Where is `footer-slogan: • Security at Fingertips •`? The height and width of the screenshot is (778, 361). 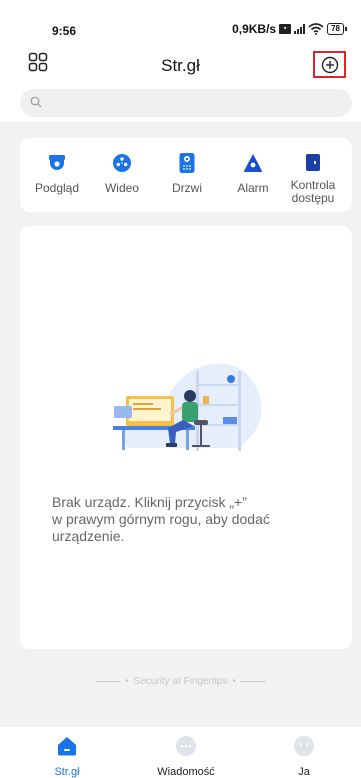 footer-slogan: • Security at Fingertips • is located at coordinates (180, 681).